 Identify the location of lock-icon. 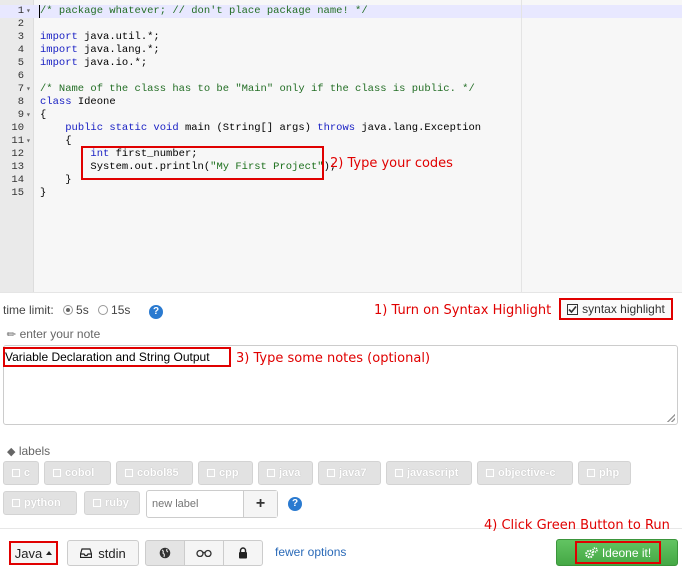
(243, 553).